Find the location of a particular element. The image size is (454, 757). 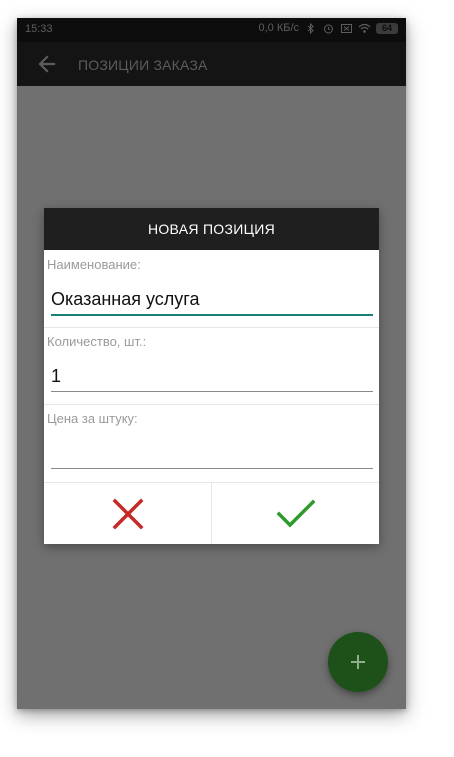

confirm-button is located at coordinates (295, 513).